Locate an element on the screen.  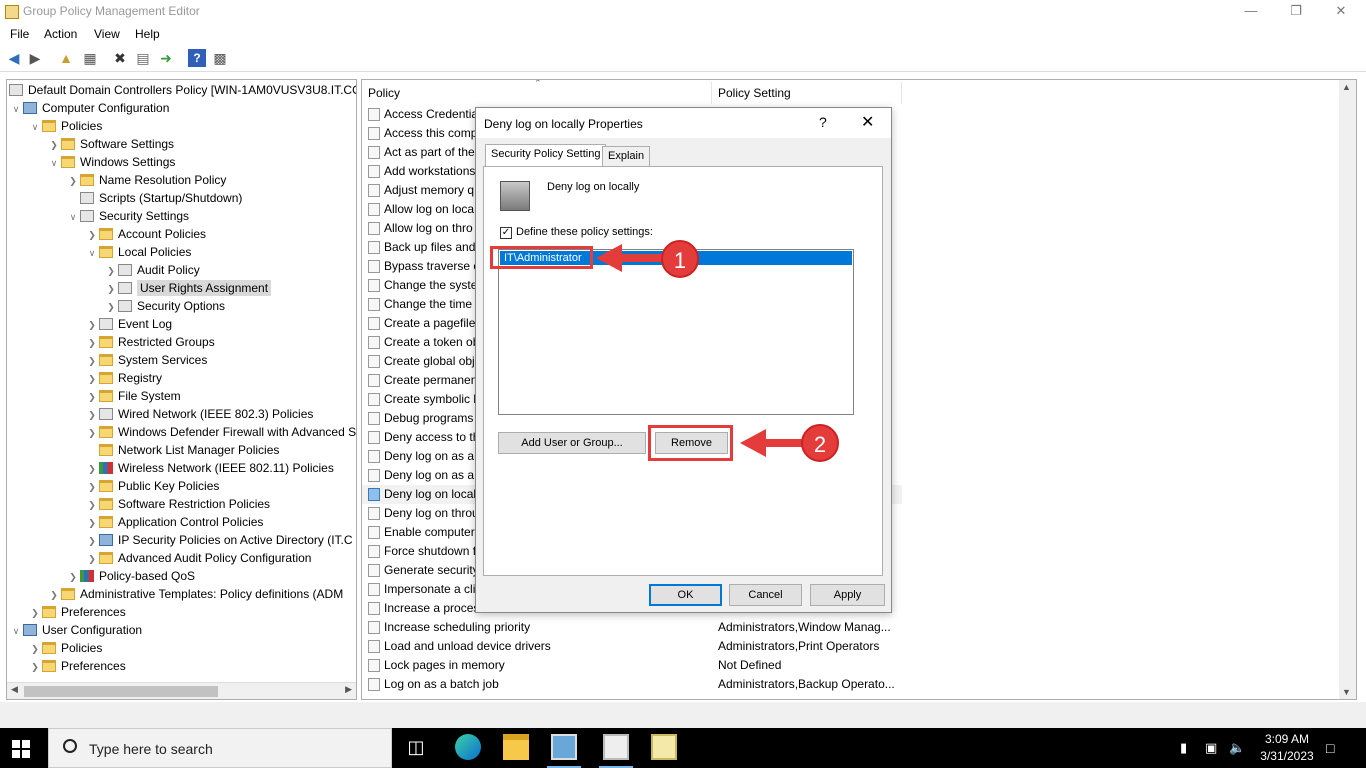
minimize-icon: — is located at coordinates (1251, 12).